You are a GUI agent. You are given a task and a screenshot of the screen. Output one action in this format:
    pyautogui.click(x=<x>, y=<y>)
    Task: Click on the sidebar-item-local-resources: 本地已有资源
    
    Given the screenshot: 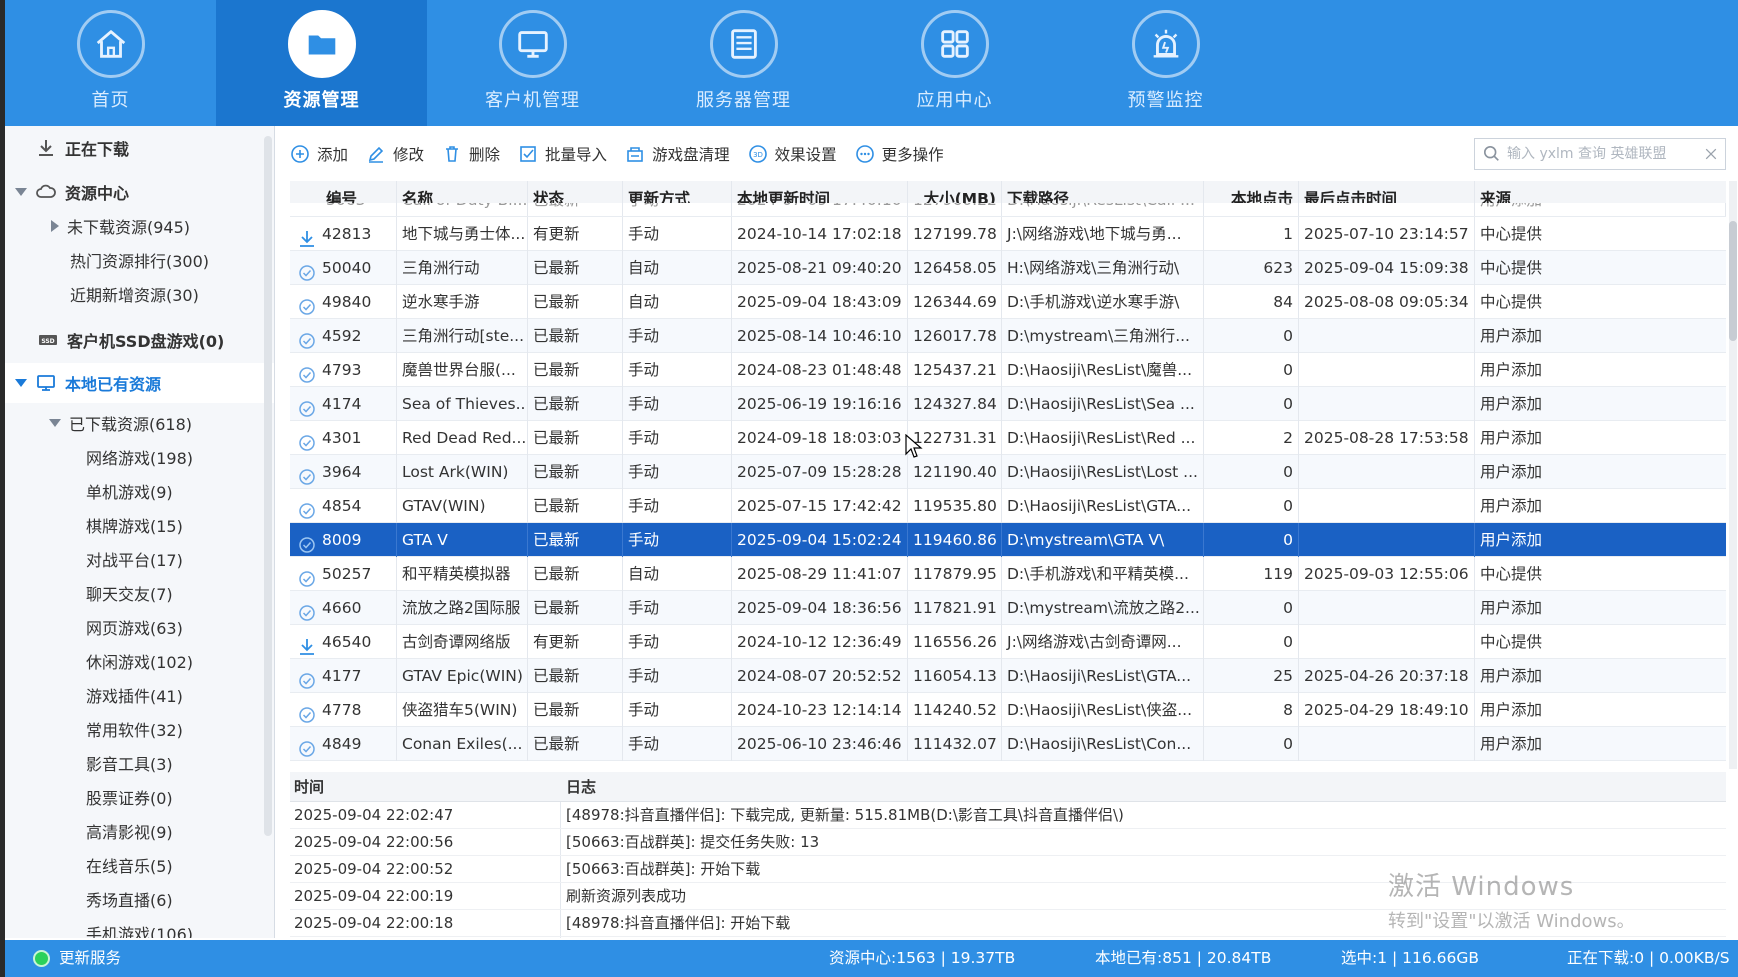 What is the action you would take?
    pyautogui.click(x=139, y=383)
    